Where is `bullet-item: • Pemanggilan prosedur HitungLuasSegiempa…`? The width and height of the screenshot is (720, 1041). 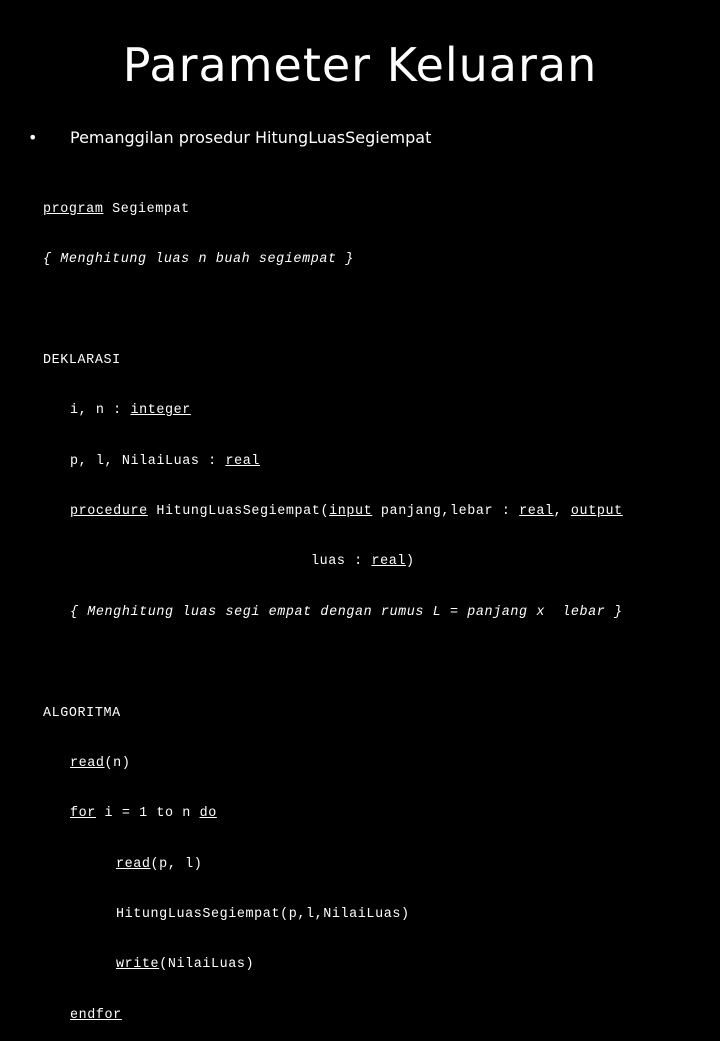
bullet-item: • Pemanggilan prosedur HitungLuasSegiempa… is located at coordinates (229, 137).